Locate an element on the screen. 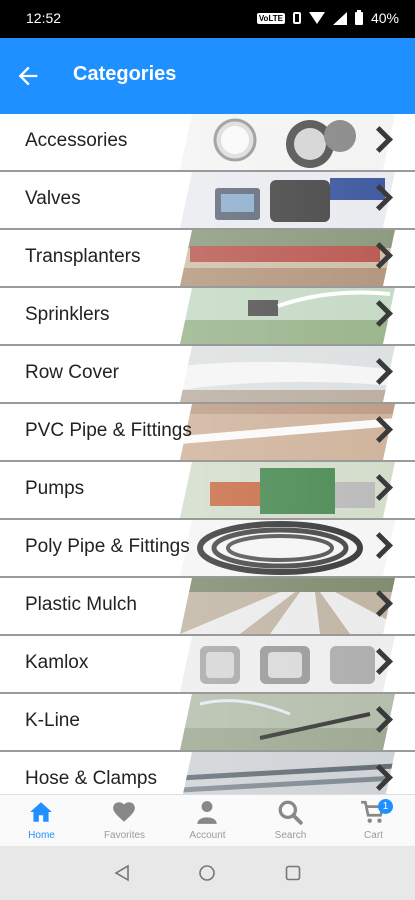 The image size is (415, 900). system-home-icon is located at coordinates (207, 873).